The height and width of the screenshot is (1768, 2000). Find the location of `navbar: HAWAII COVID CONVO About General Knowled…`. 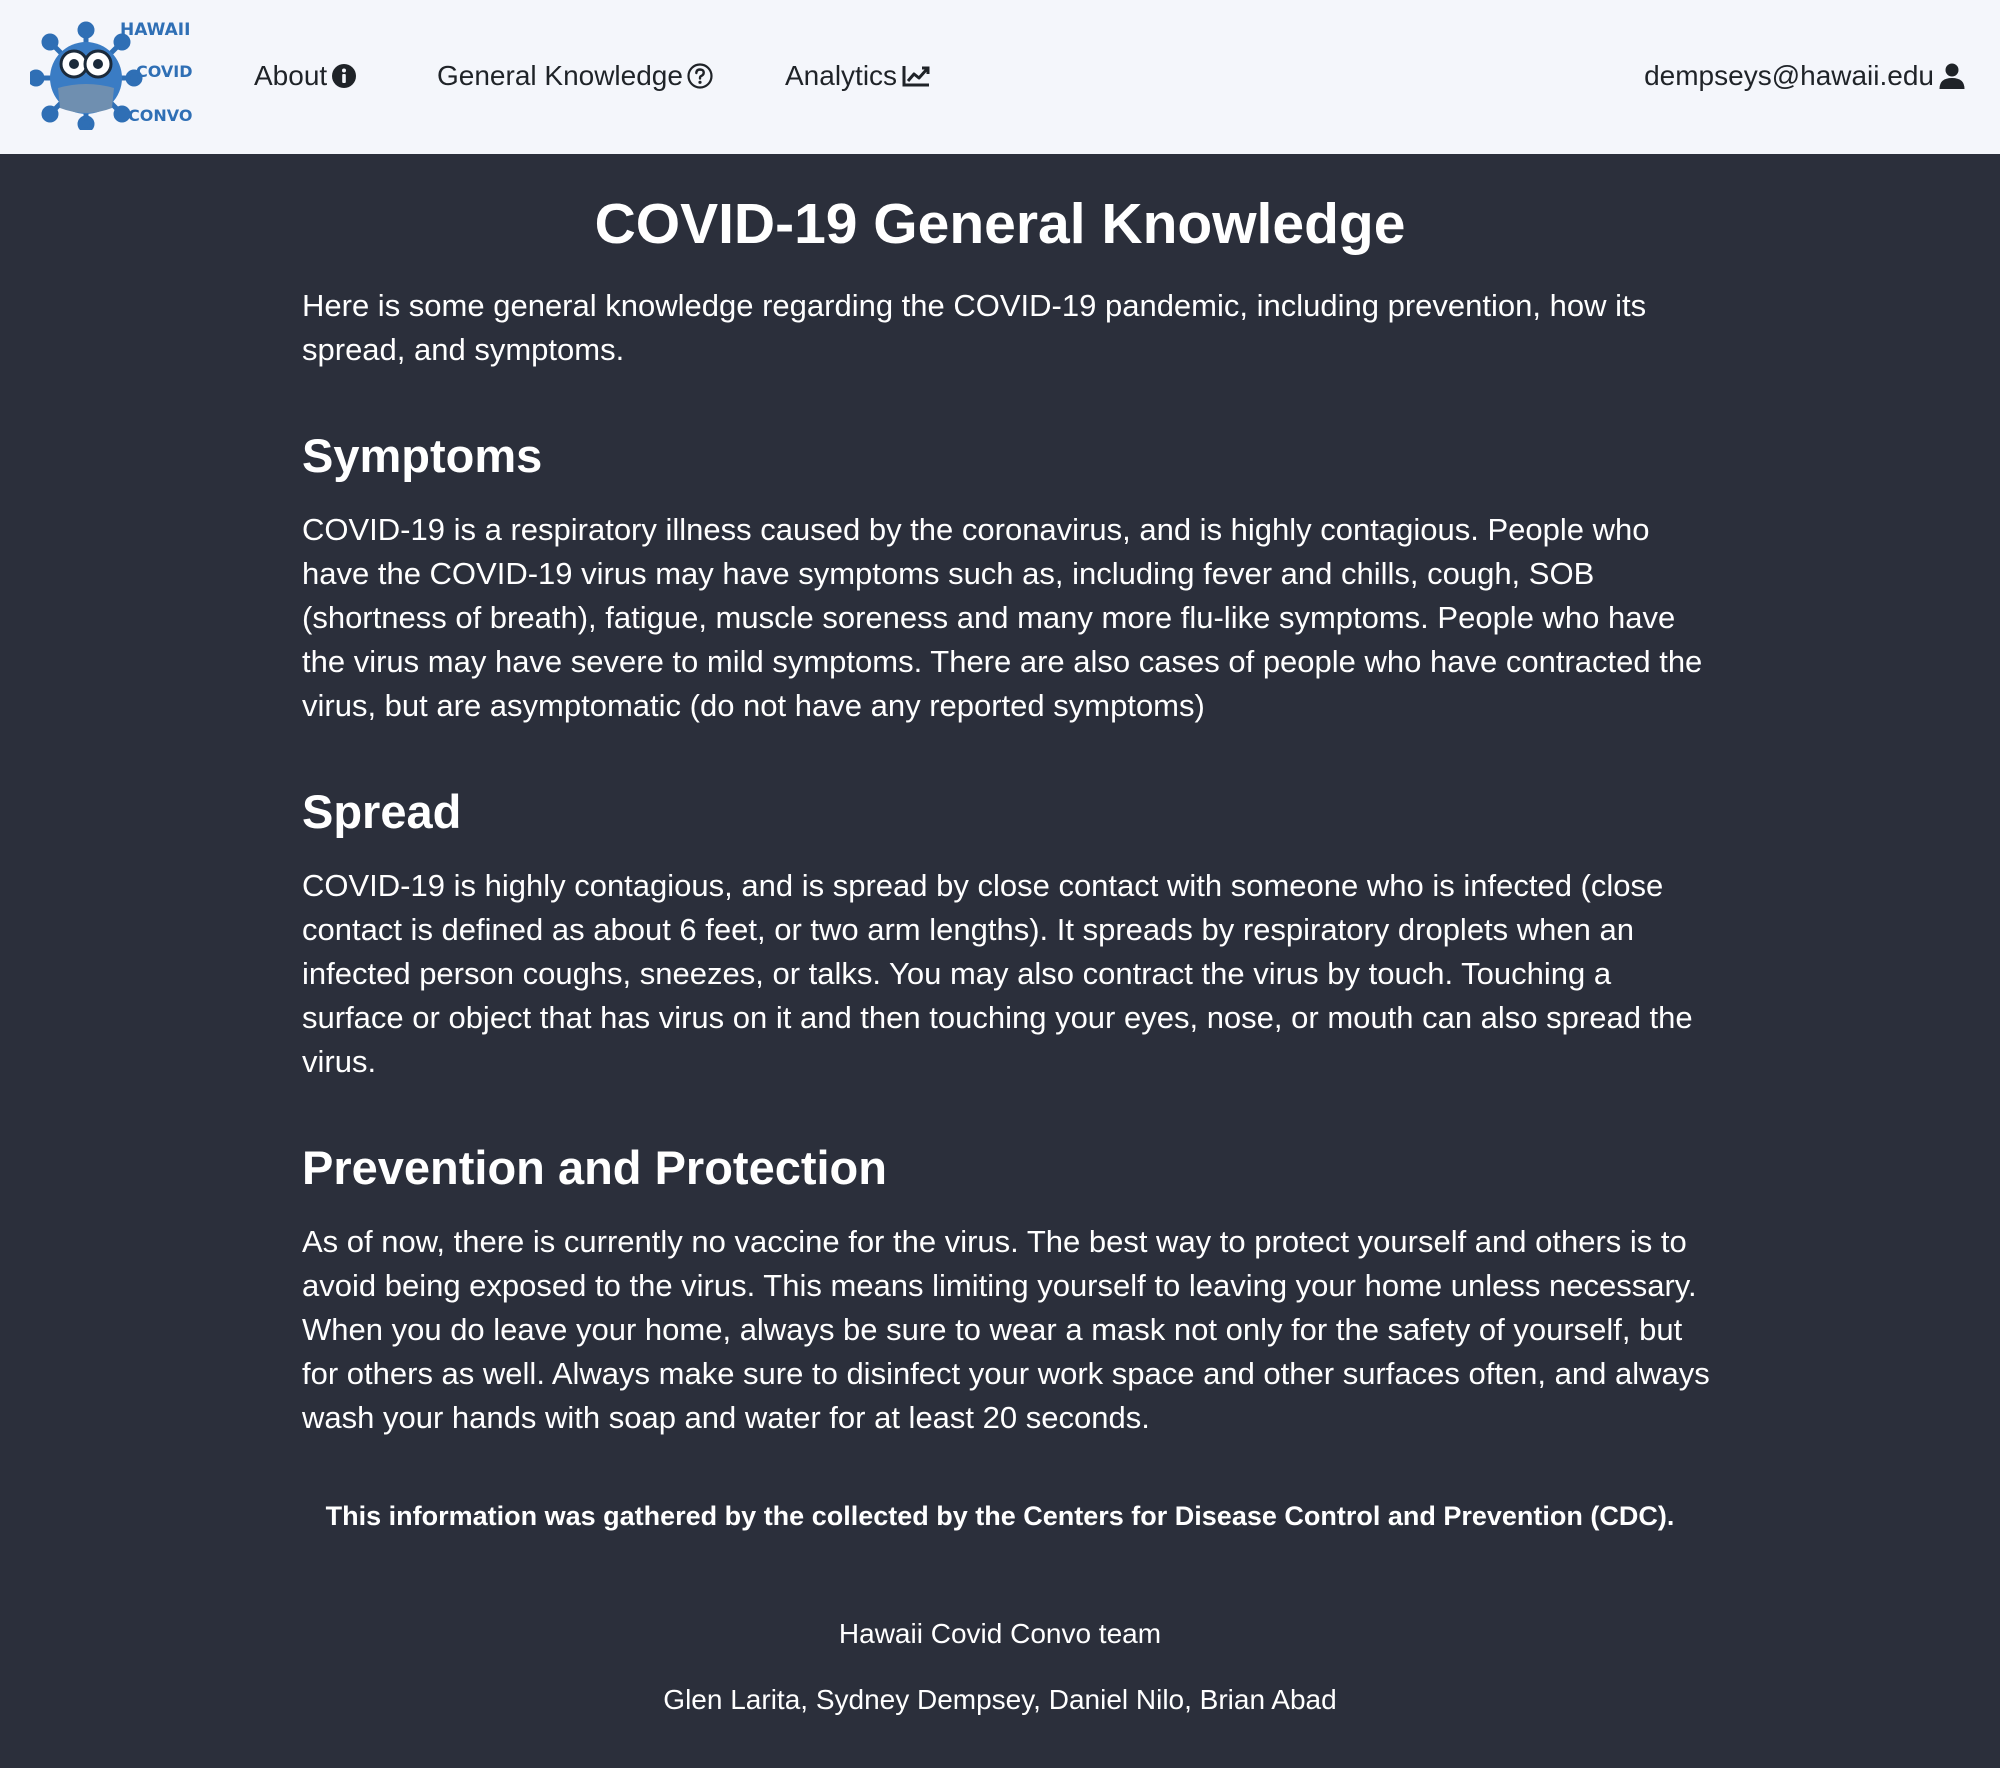

navbar: HAWAII COVID CONVO About General Knowled… is located at coordinates (1000, 77).